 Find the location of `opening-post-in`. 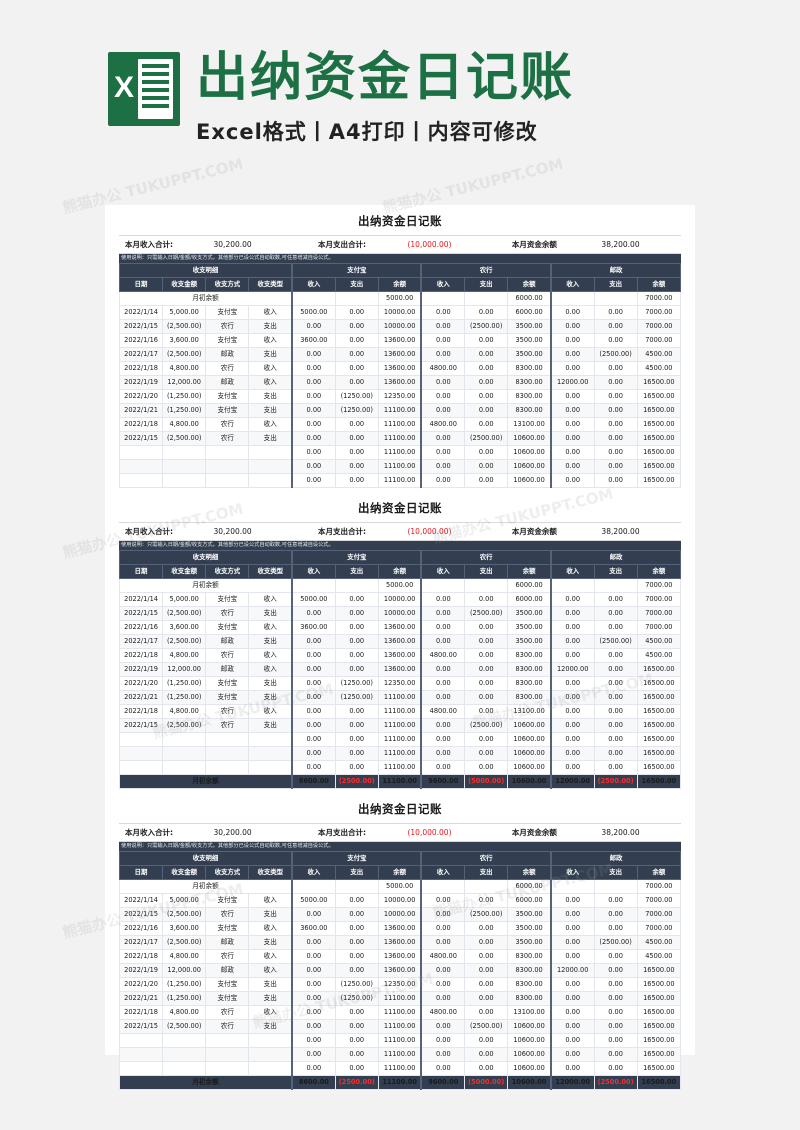

opening-post-in is located at coordinates (572, 585).